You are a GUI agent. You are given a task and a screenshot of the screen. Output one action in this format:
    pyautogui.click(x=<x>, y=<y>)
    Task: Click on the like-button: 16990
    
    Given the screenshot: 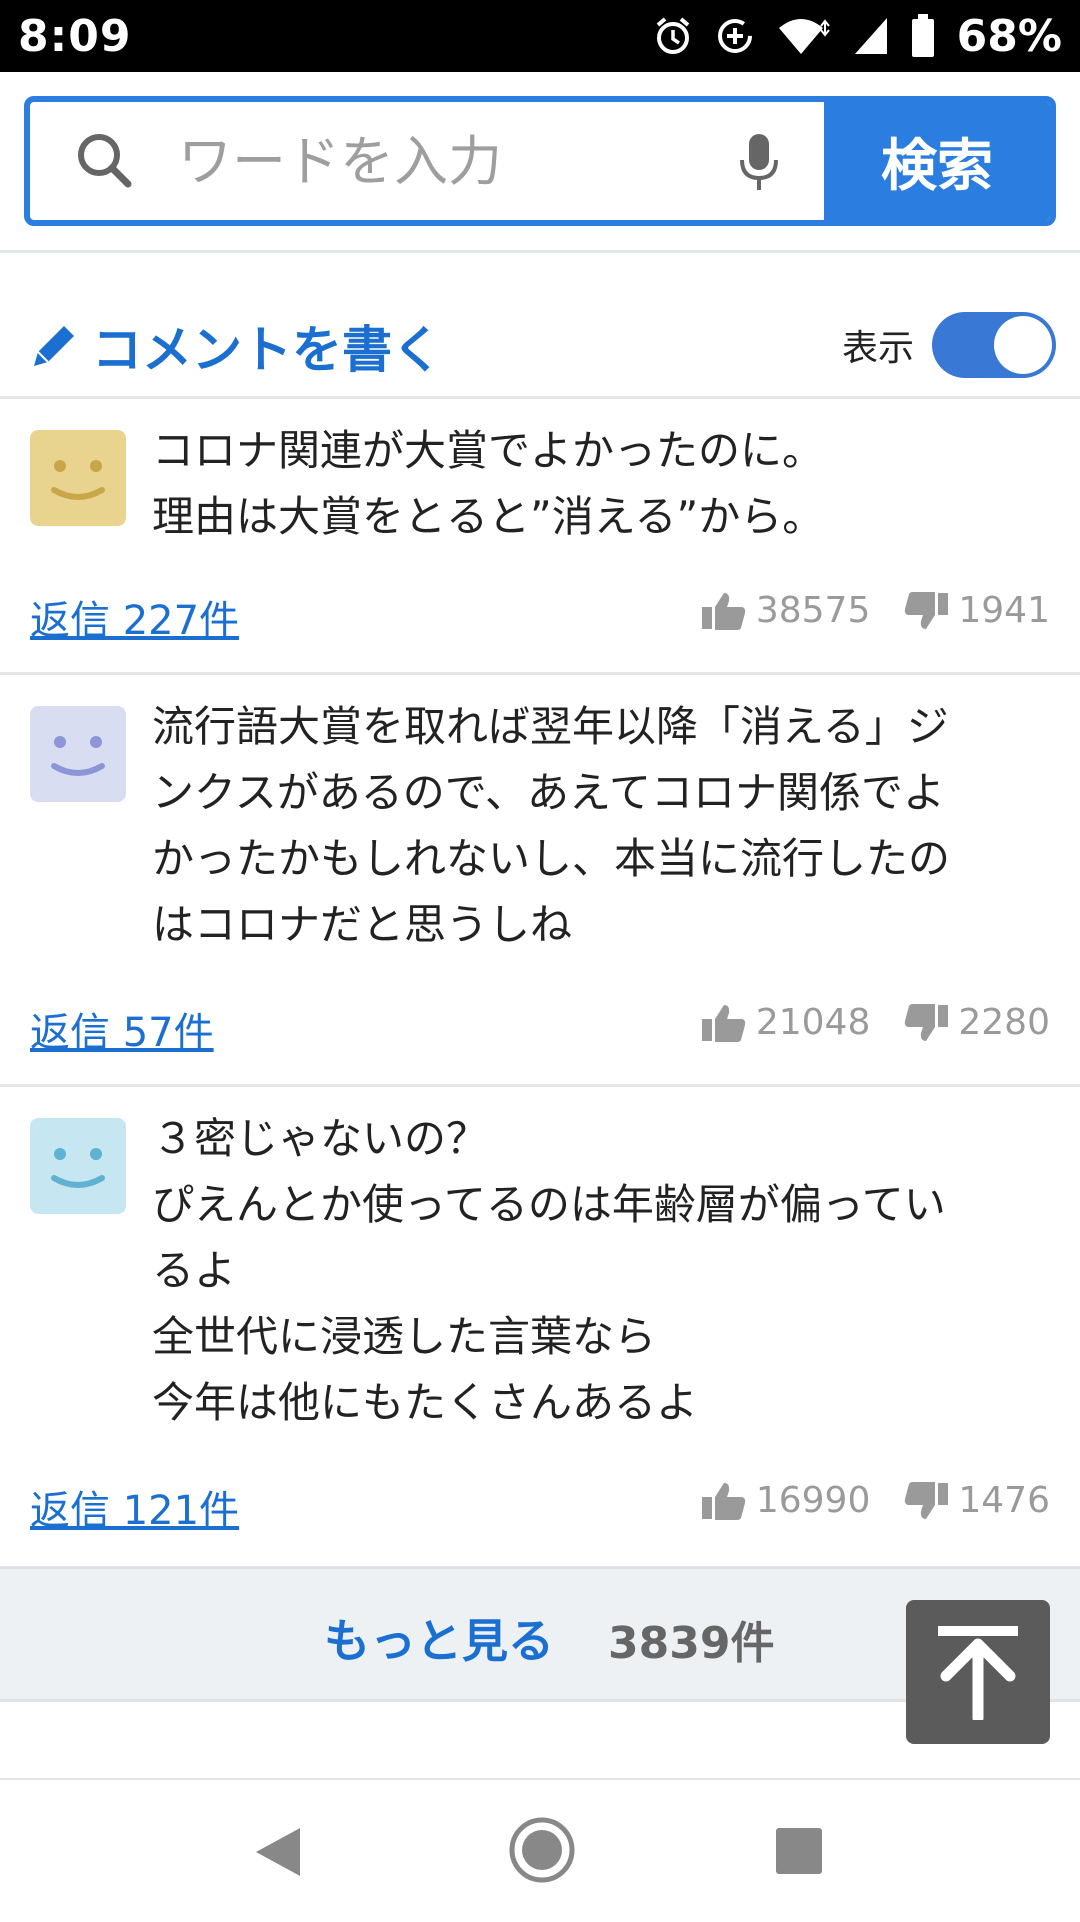 What is the action you would take?
    pyautogui.click(x=786, y=1500)
    